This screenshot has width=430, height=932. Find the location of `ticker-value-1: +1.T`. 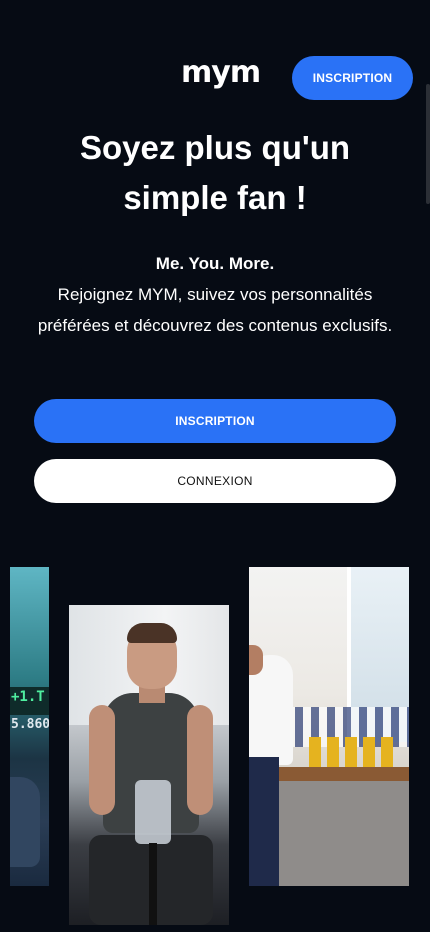

ticker-value-1: +1.T is located at coordinates (28, 697).